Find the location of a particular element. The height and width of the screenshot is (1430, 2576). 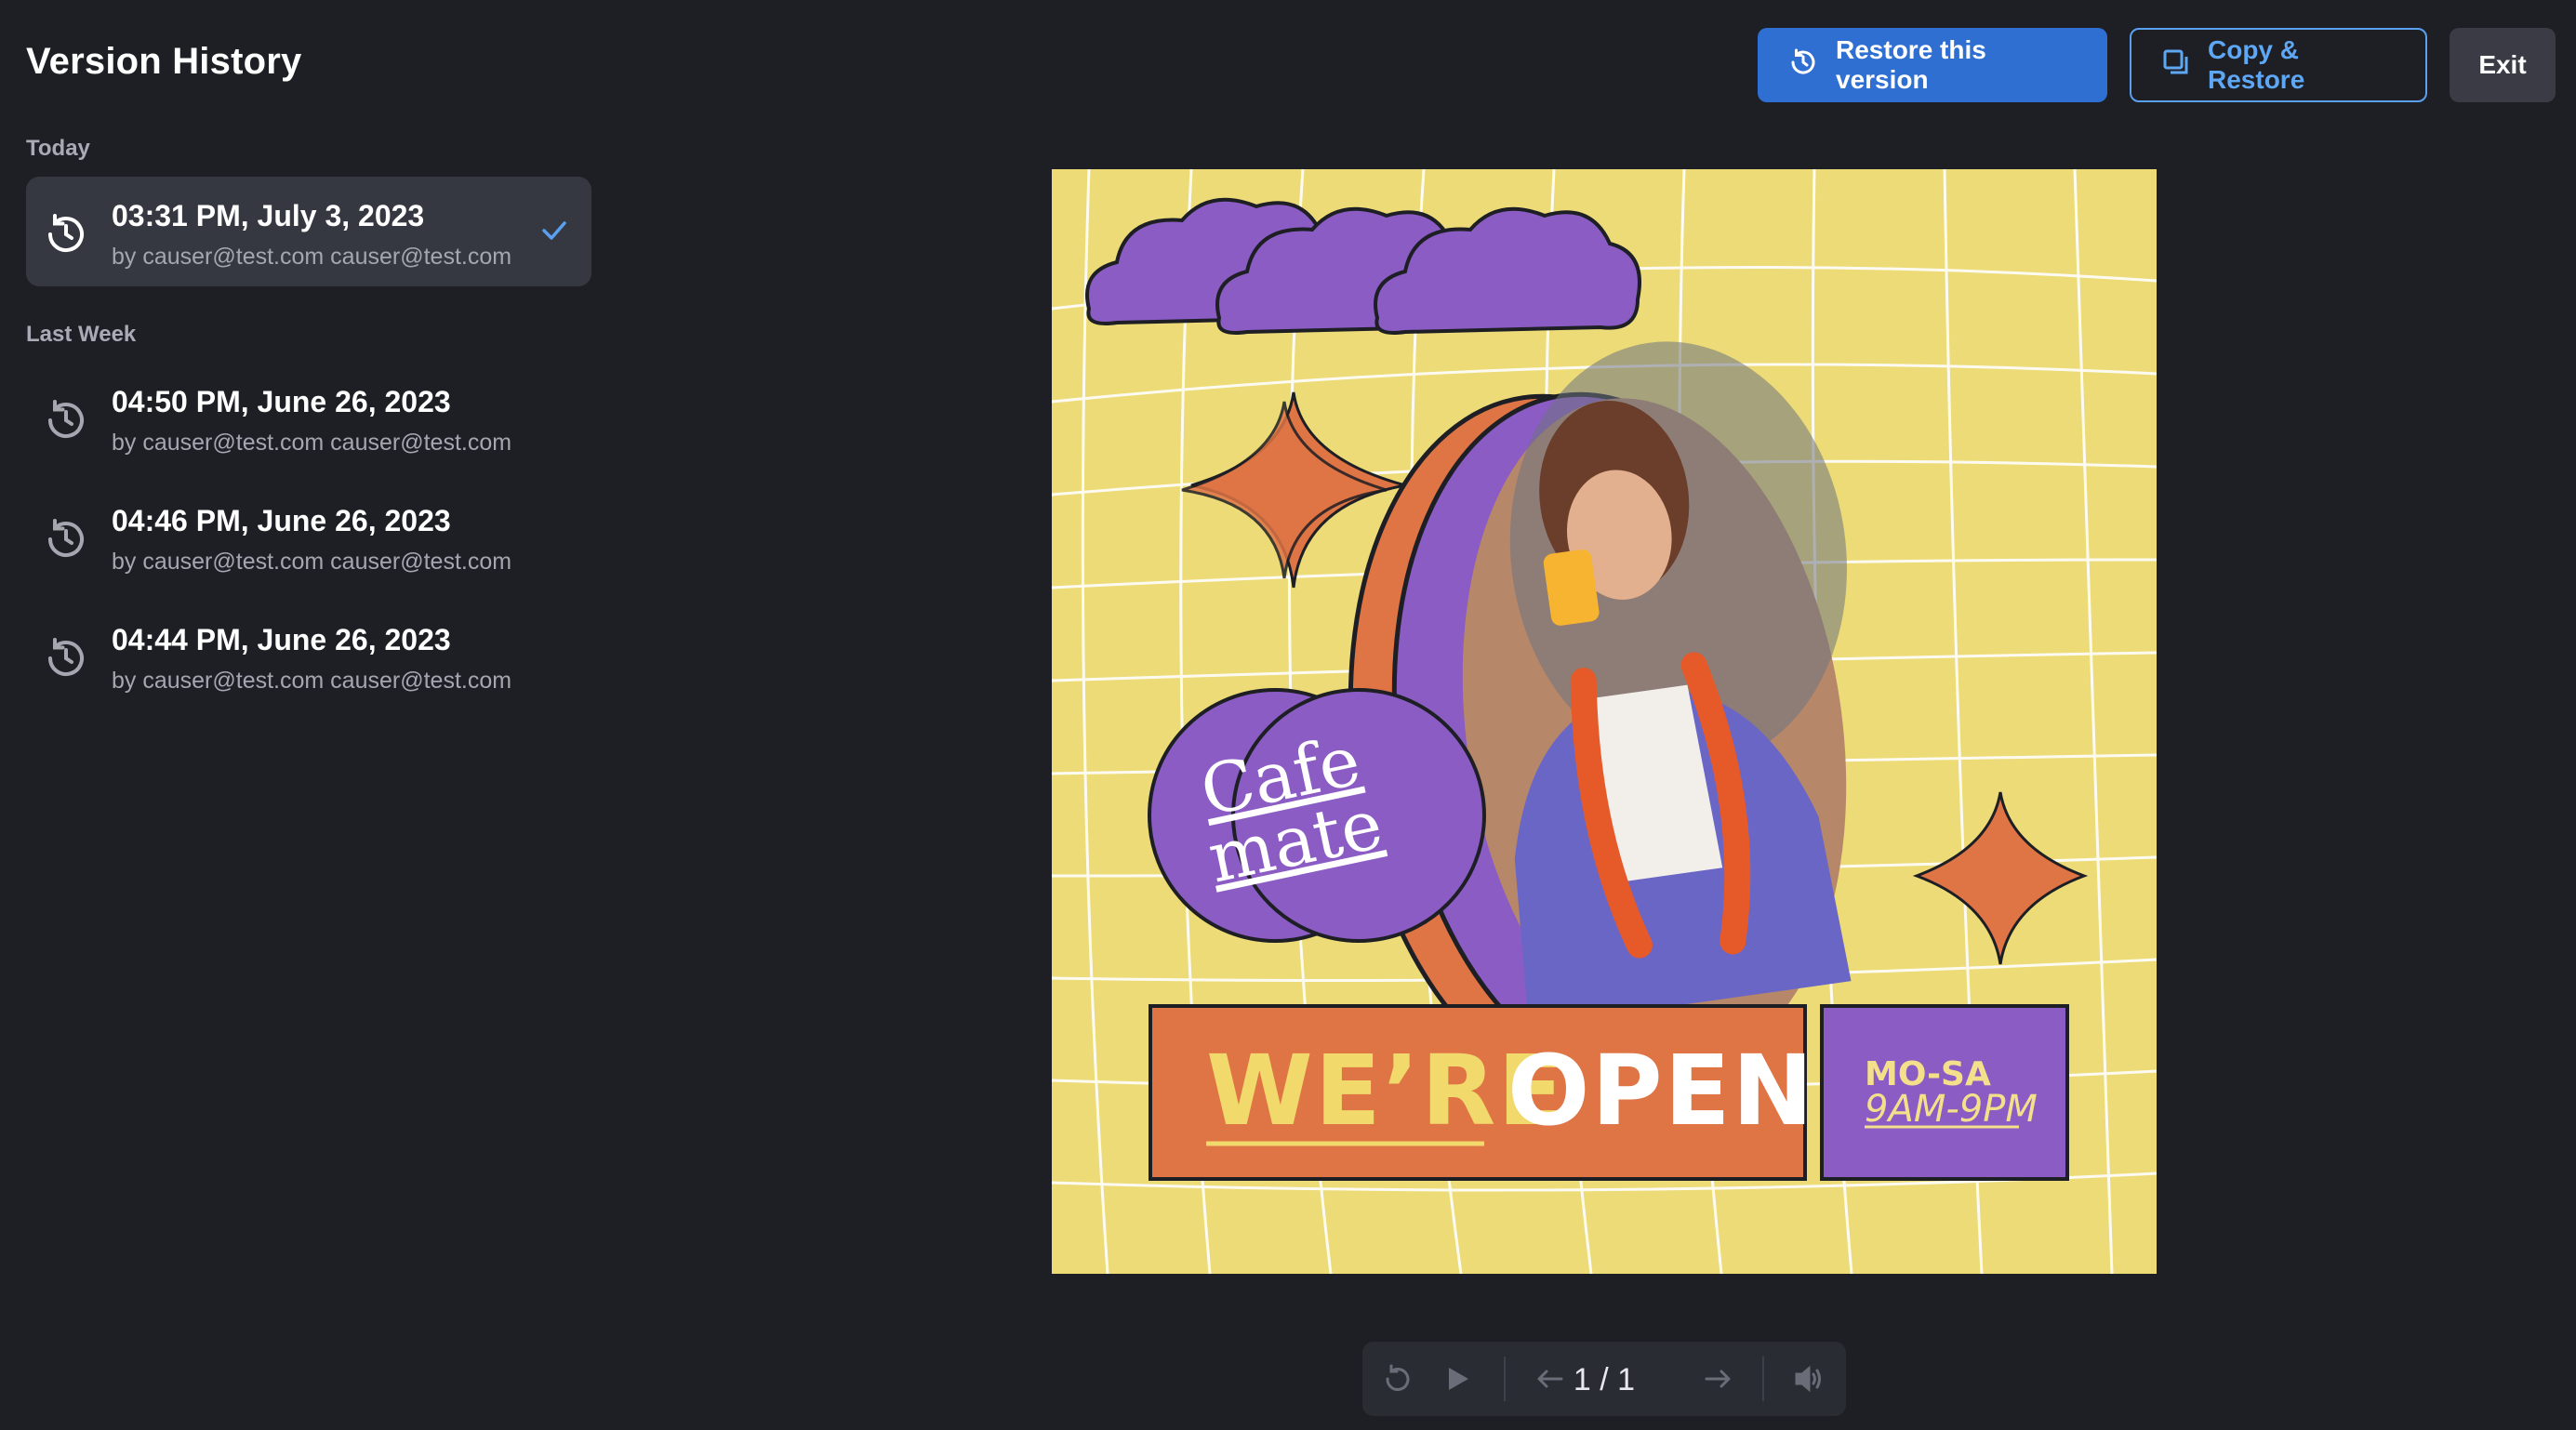

check-icon is located at coordinates (554, 230).